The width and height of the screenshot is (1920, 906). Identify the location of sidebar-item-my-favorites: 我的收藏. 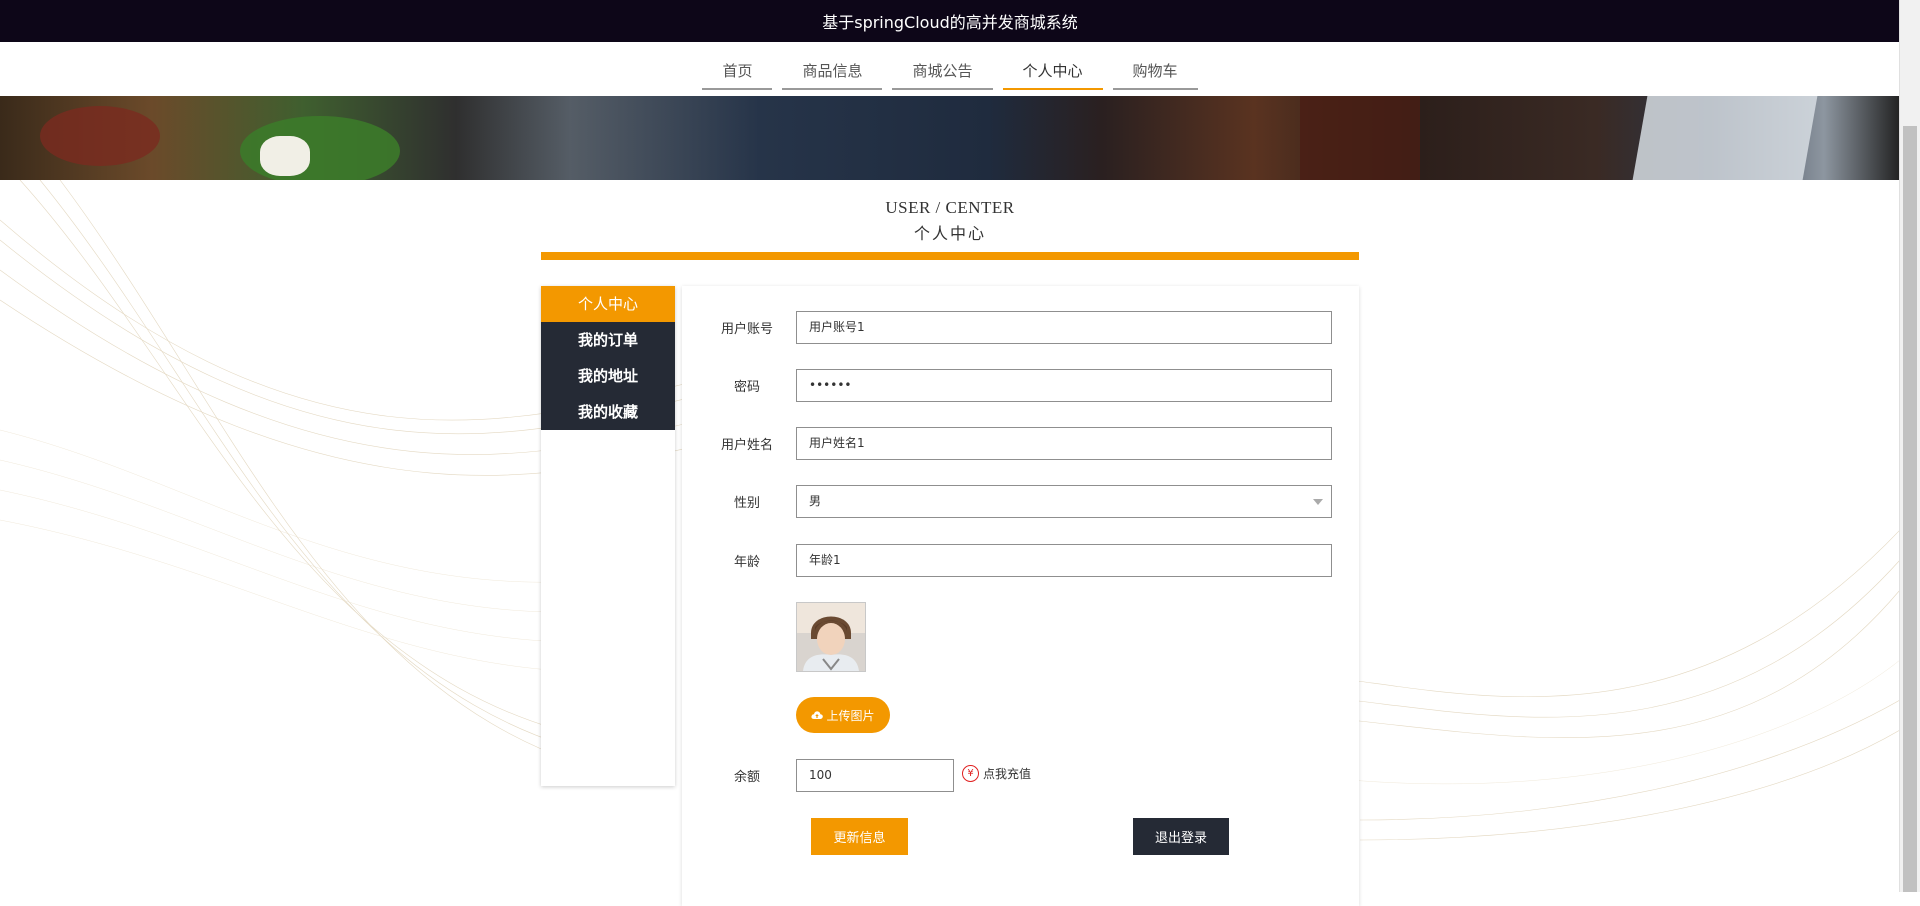
(608, 412).